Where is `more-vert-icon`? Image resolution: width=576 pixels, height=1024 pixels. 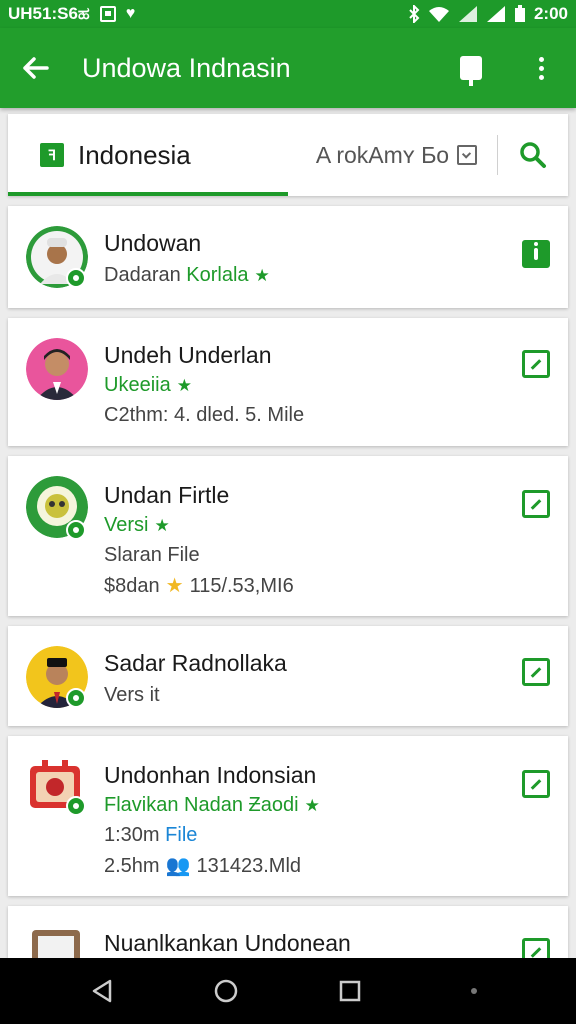
more-vert-icon is located at coordinates (541, 68).